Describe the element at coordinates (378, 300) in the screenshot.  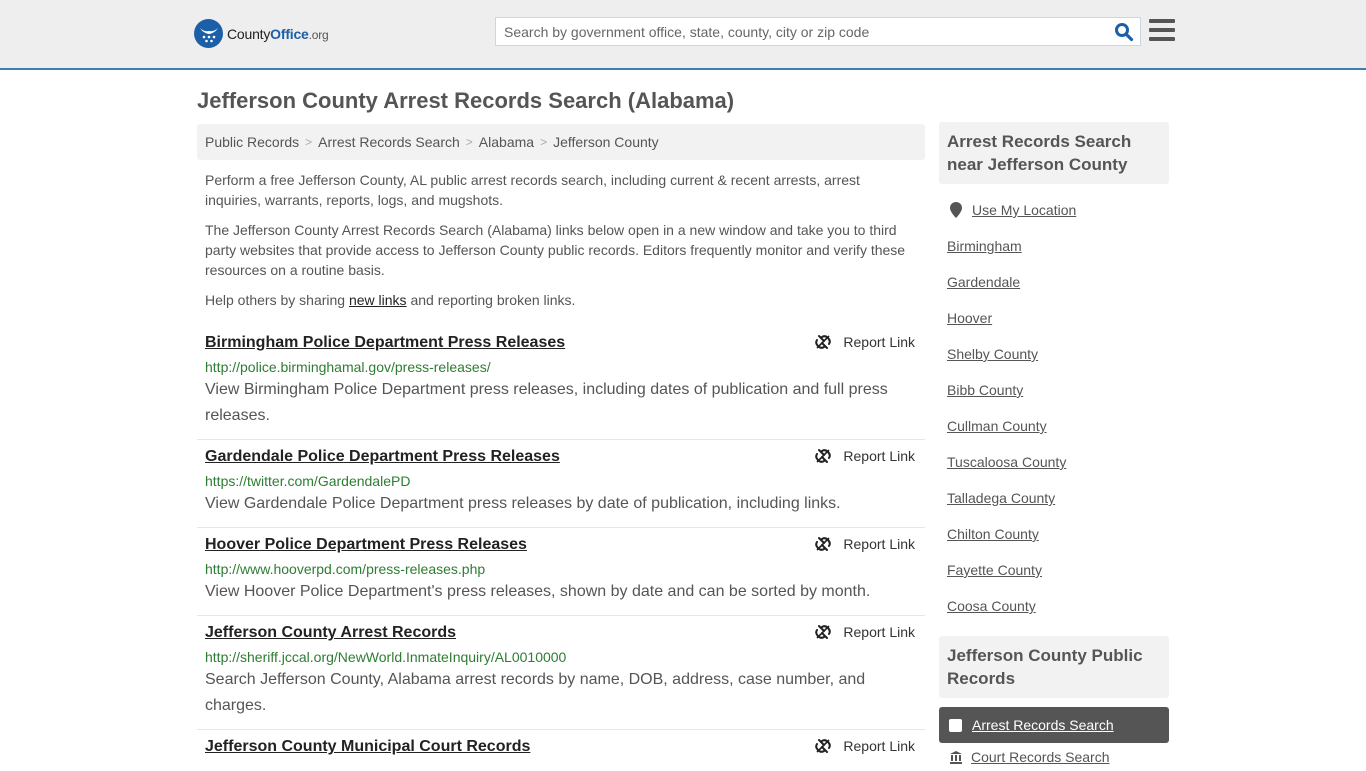
I see `new-links-link: new links` at that location.